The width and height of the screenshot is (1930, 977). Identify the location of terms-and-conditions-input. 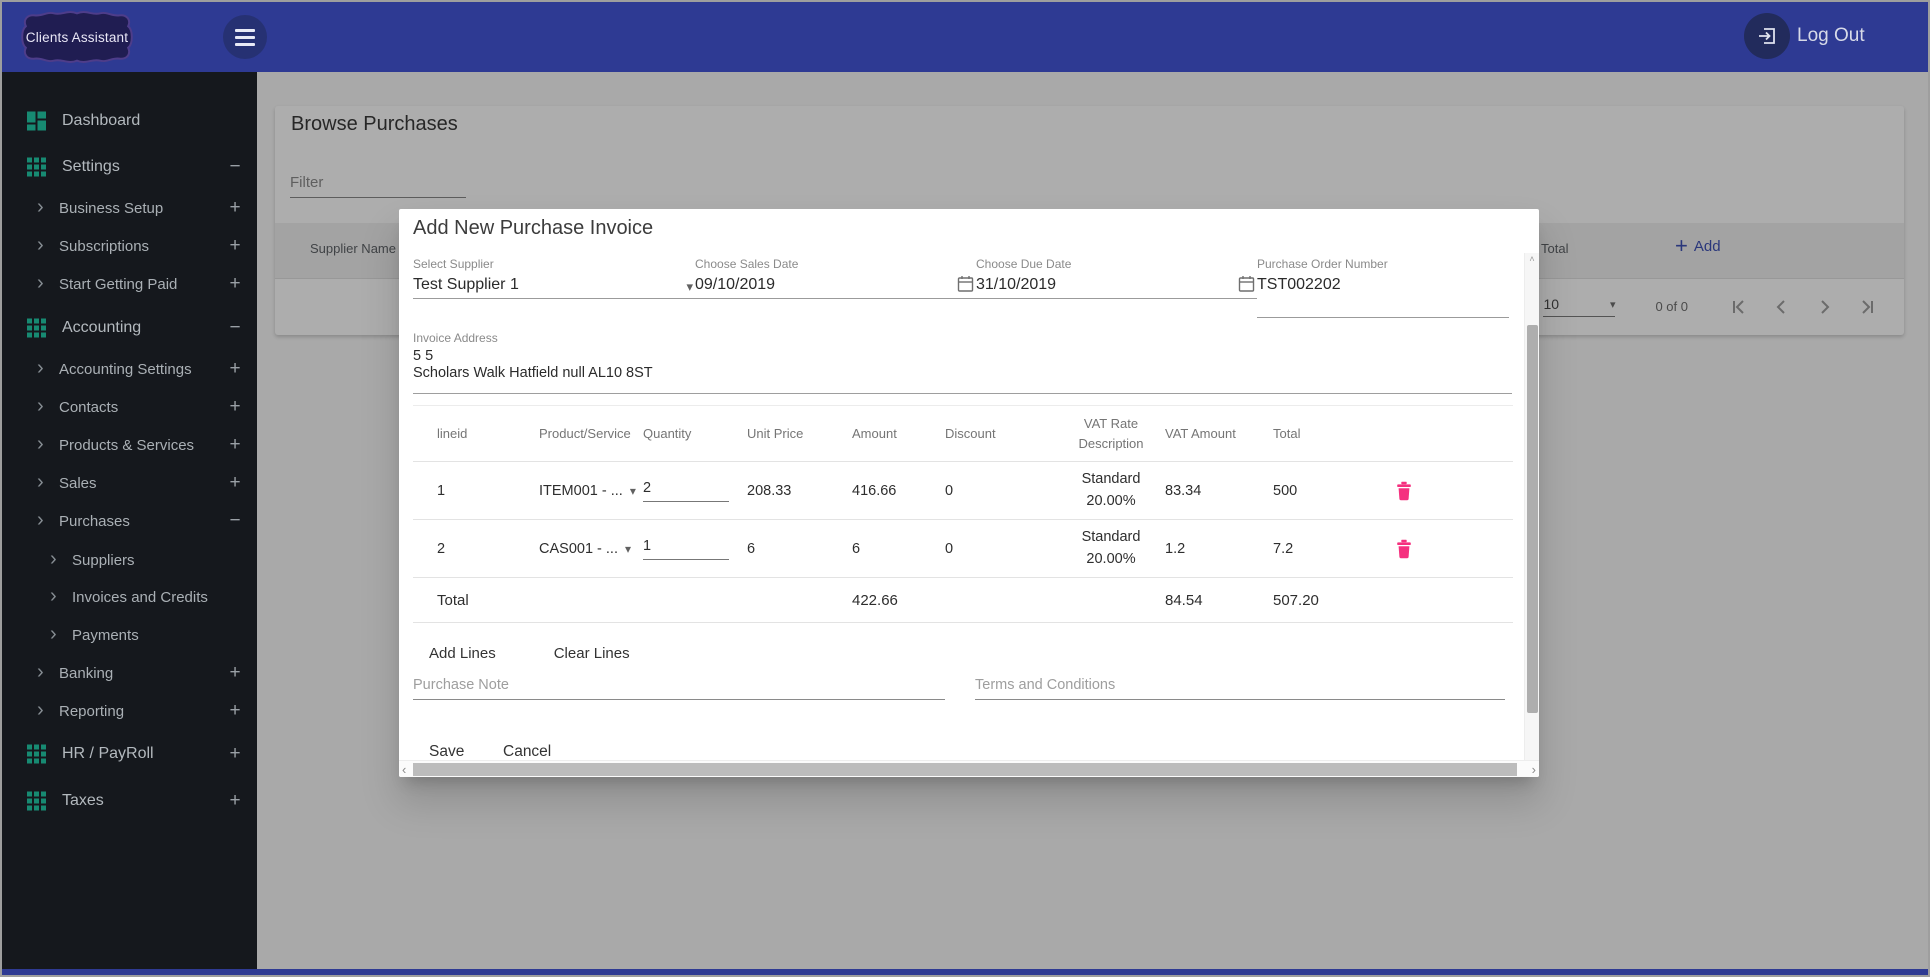
(1240, 687).